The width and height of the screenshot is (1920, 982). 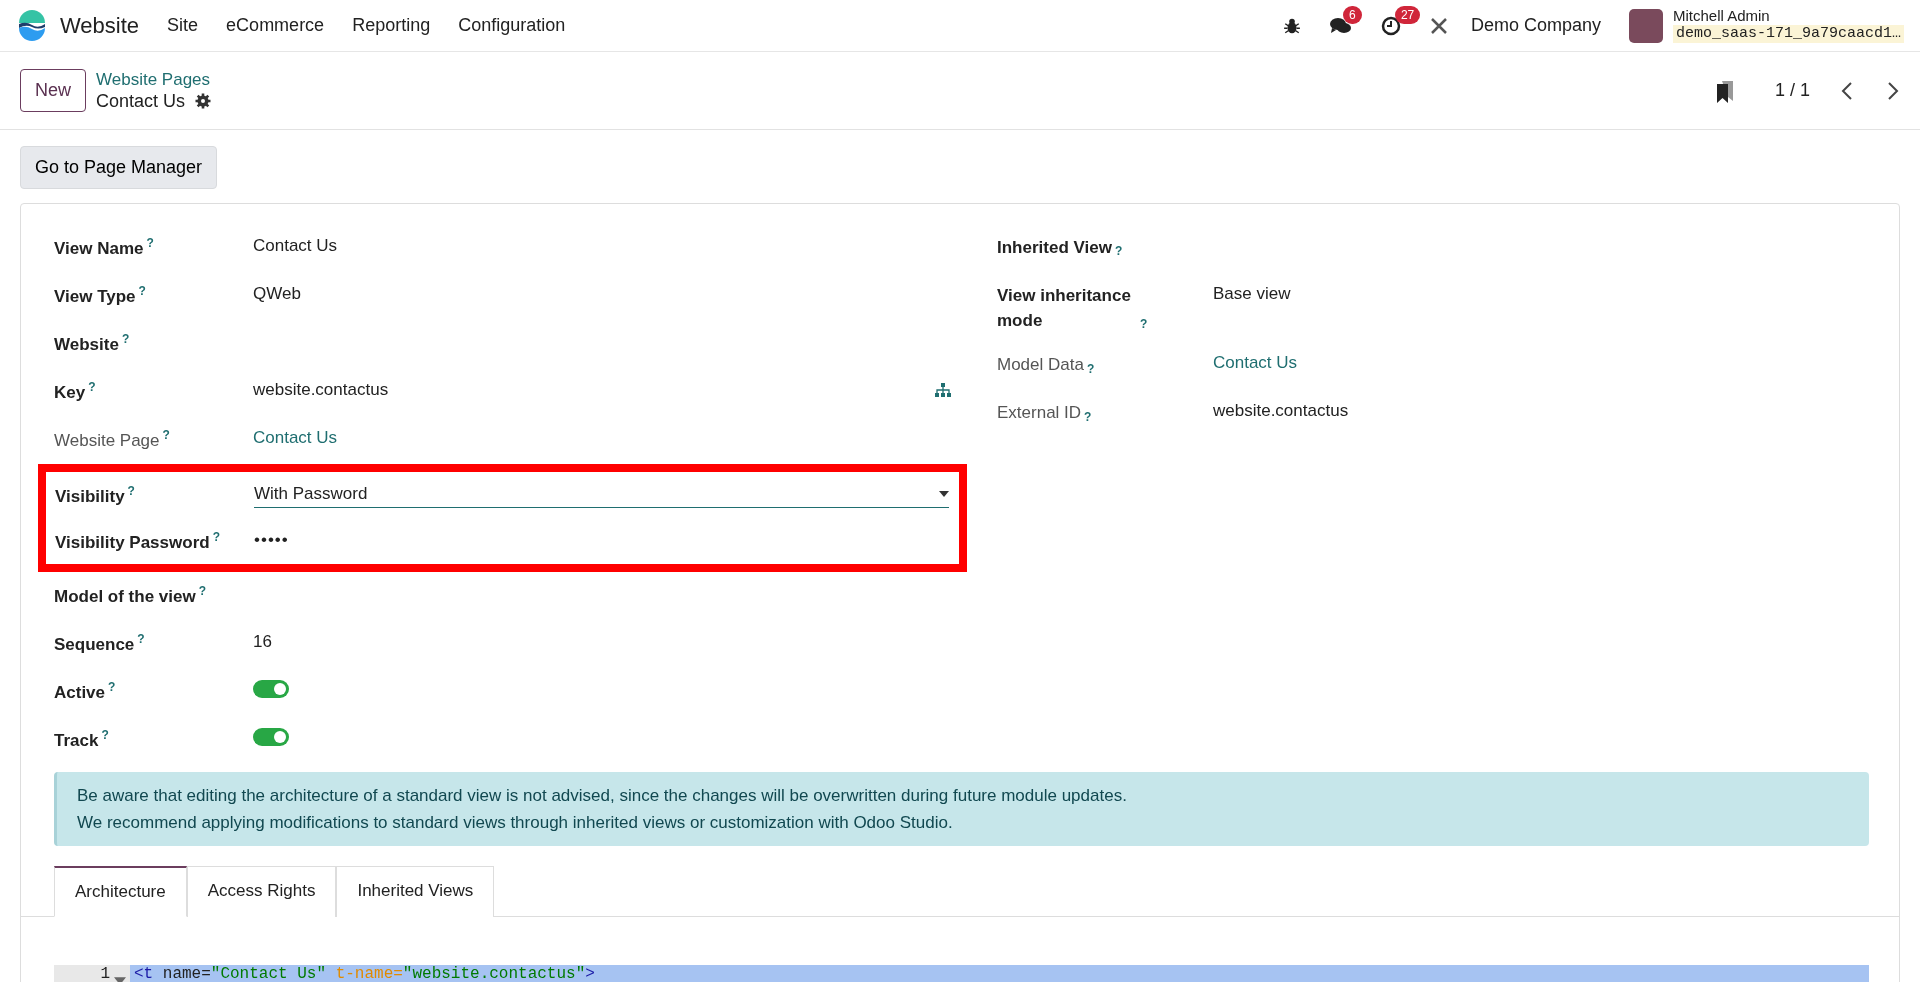 I want to click on field-label: Inherited View, so click(x=1054, y=248).